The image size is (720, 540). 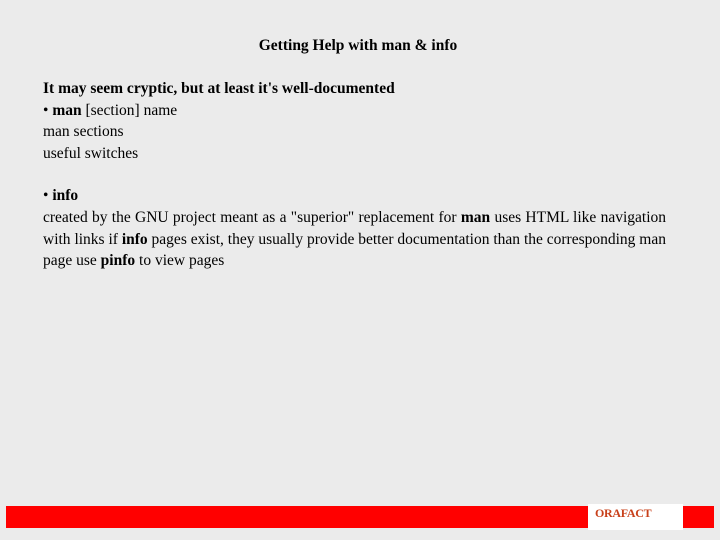 I want to click on man-bullet-item: • man [section] name, so click(x=354, y=111).